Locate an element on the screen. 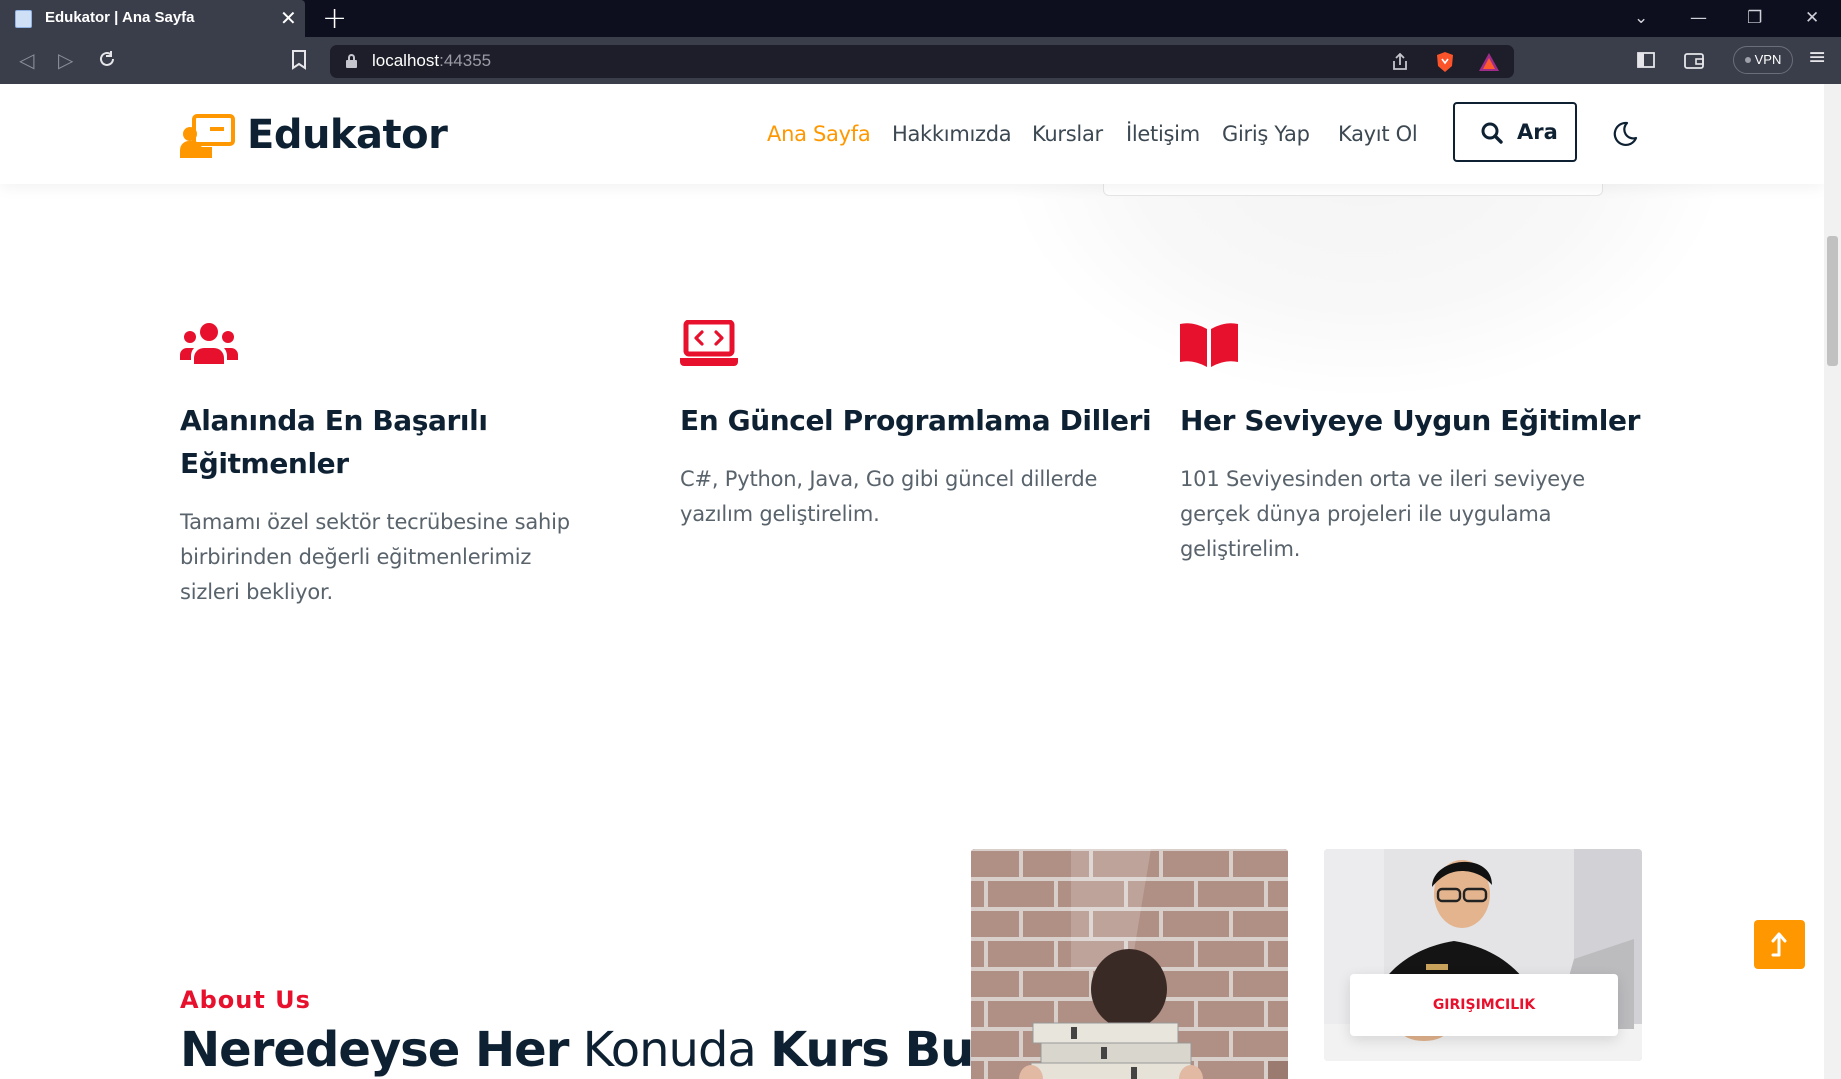 This screenshot has height=1079, width=1841. book-open-icon is located at coordinates (1209, 345).